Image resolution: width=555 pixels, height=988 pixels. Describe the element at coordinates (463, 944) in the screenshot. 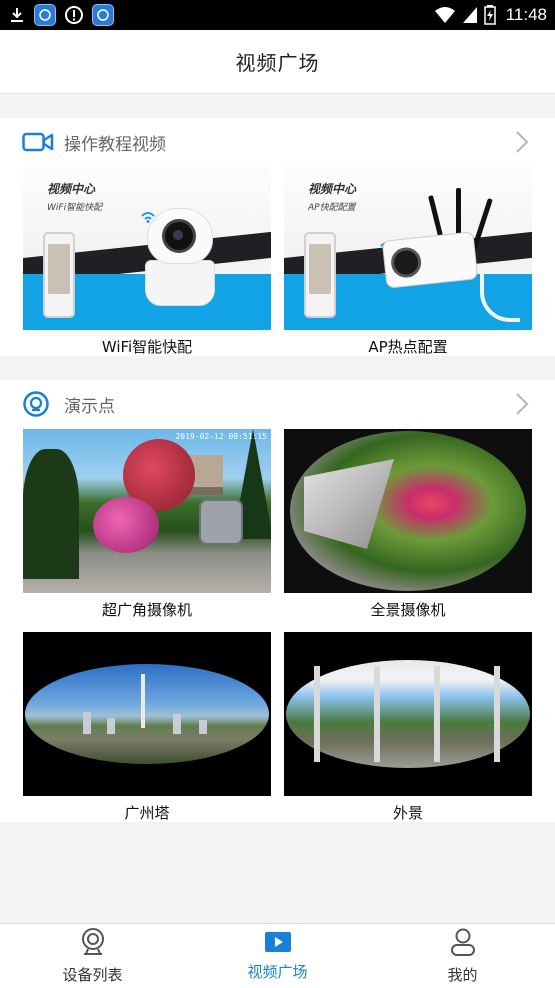

I see `user-icon` at that location.